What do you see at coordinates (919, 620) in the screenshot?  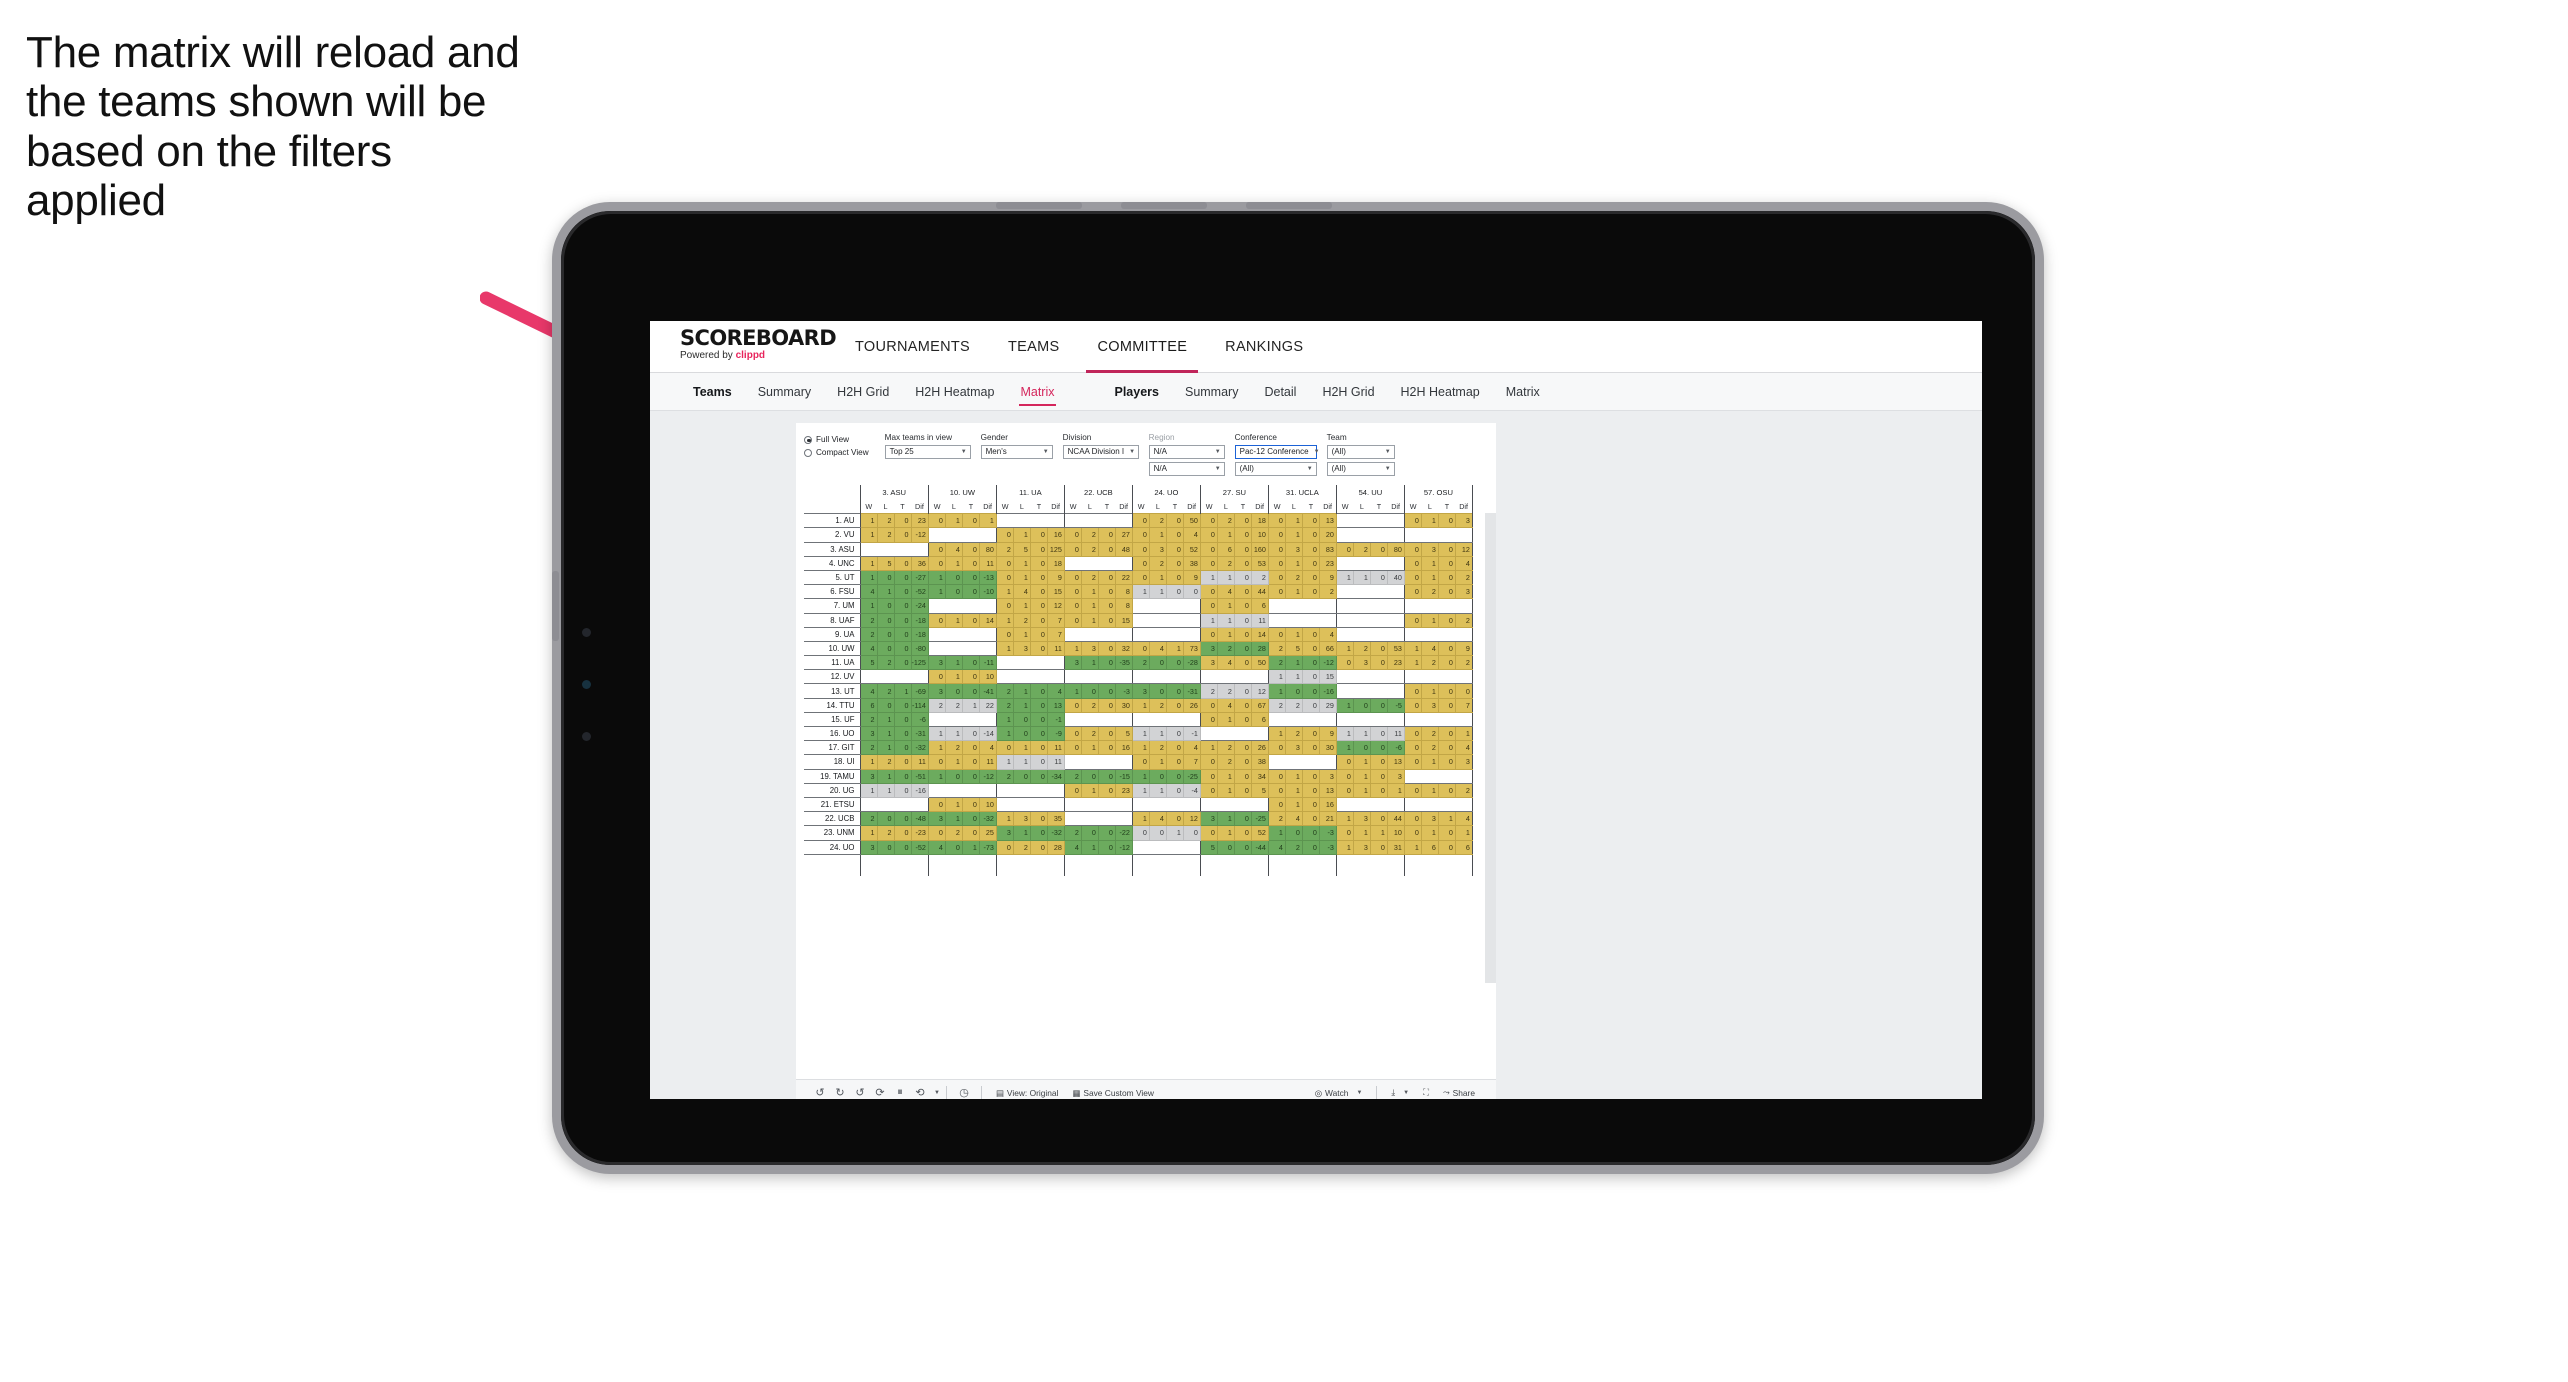 I see `matrix-cell: -18` at bounding box center [919, 620].